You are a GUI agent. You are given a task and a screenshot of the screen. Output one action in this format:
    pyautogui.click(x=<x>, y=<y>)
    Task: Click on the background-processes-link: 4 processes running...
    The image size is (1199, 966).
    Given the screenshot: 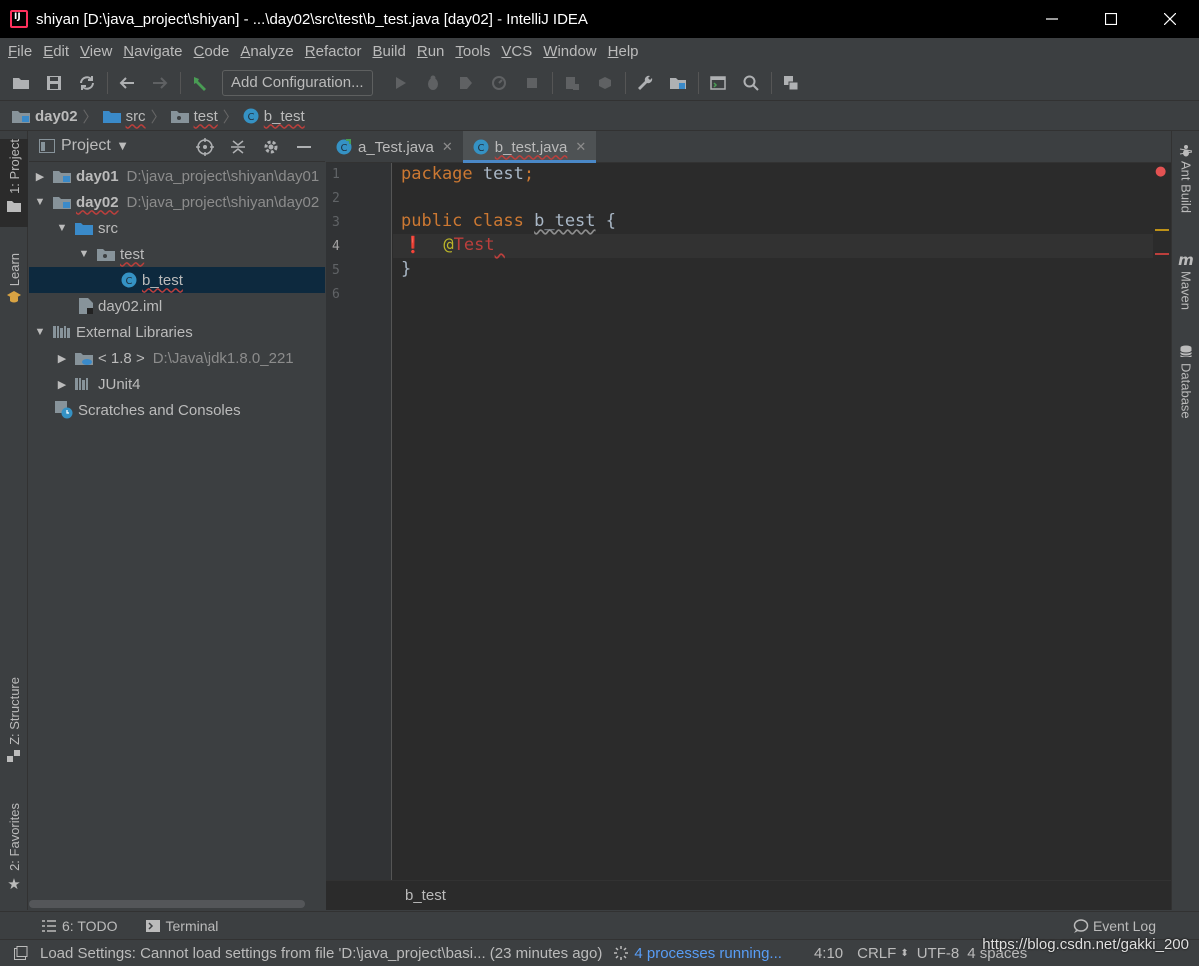 What is the action you would take?
    pyautogui.click(x=708, y=953)
    